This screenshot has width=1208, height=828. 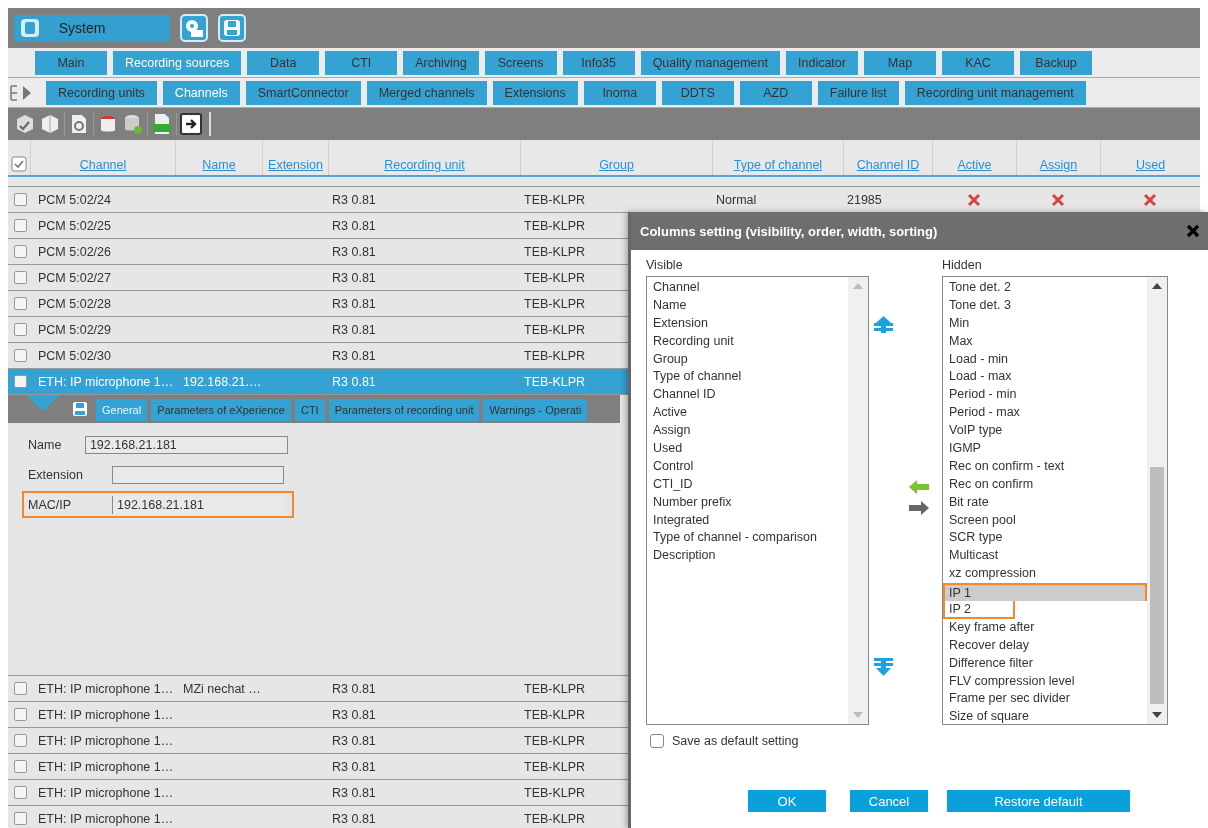 I want to click on nav-tab: Main, so click(x=71, y=63).